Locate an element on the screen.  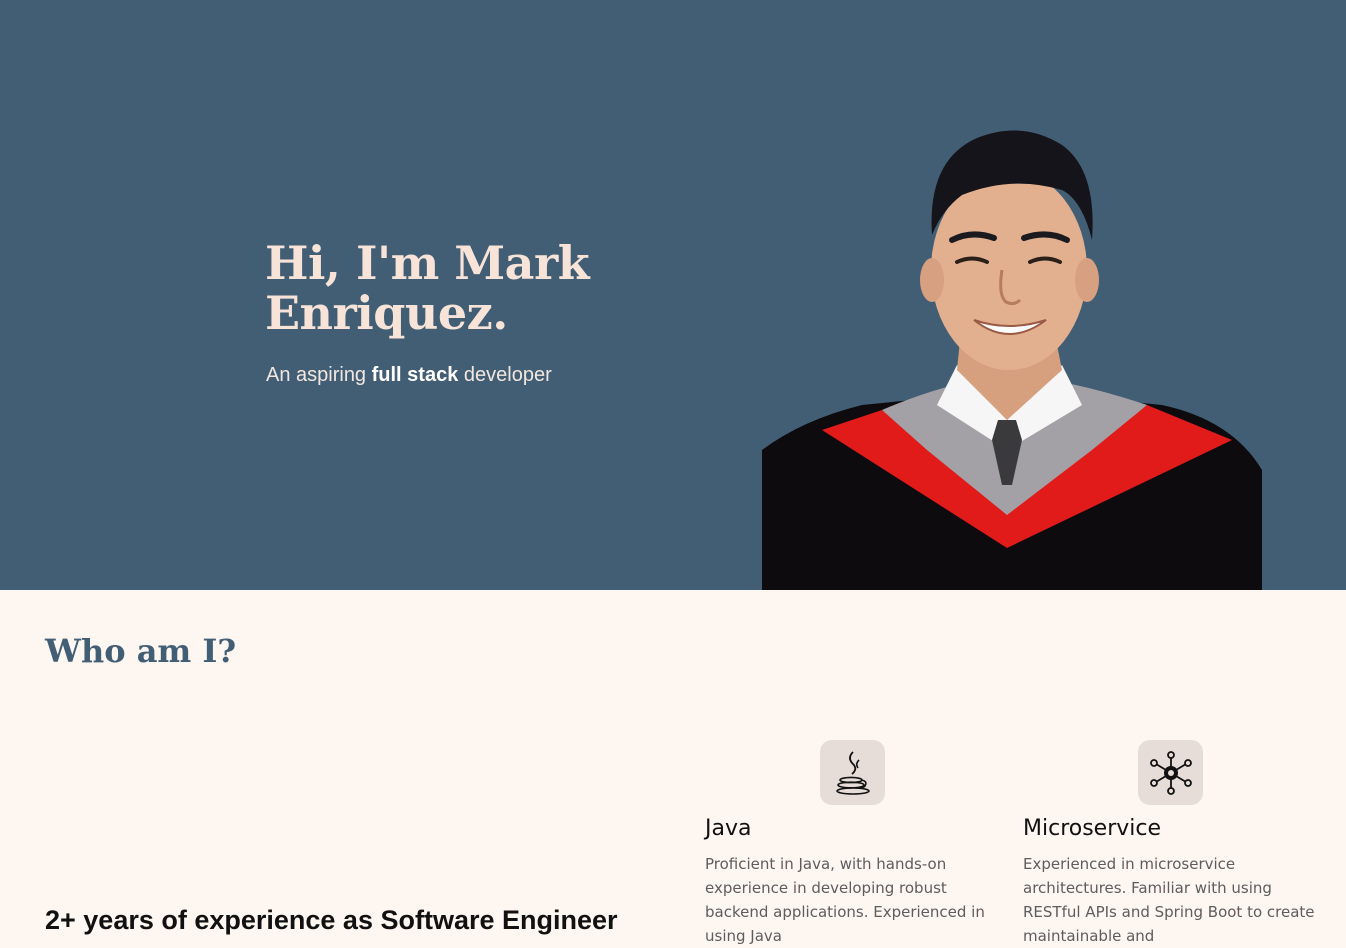
tagline-emphasis: full stack is located at coordinates (415, 375).